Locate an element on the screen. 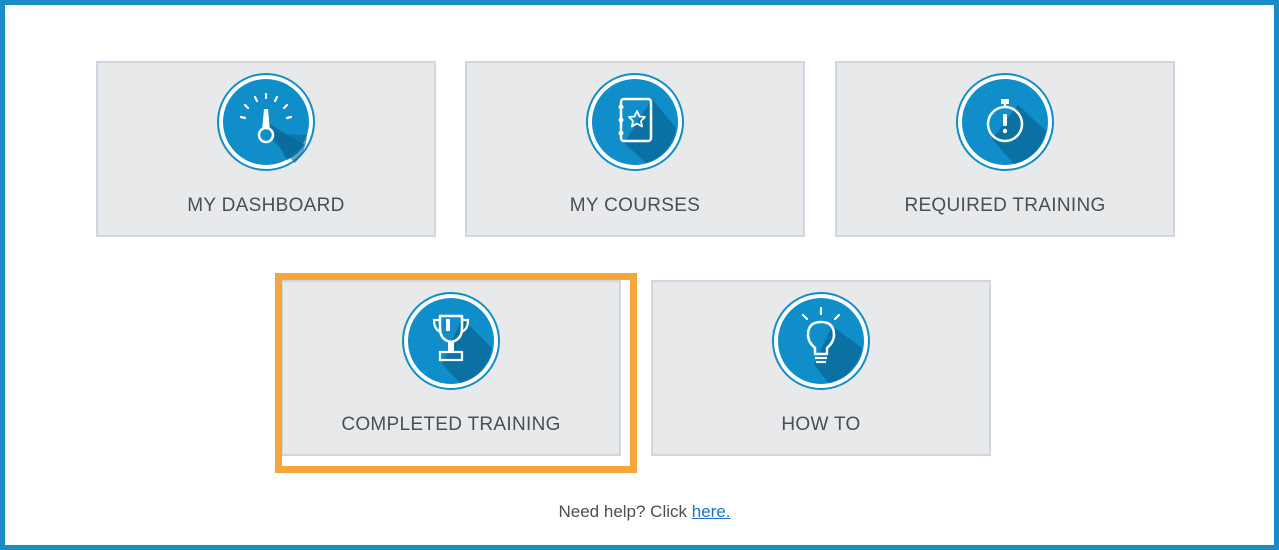  tile-completed-training: COMPLETED TRAINING is located at coordinates (451, 368).